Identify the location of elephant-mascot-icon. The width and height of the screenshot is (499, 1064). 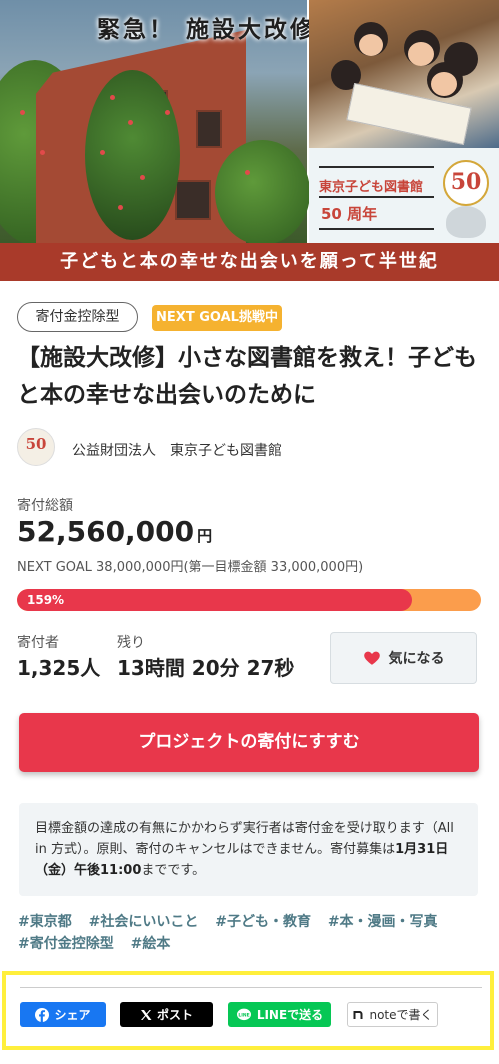
(466, 222).